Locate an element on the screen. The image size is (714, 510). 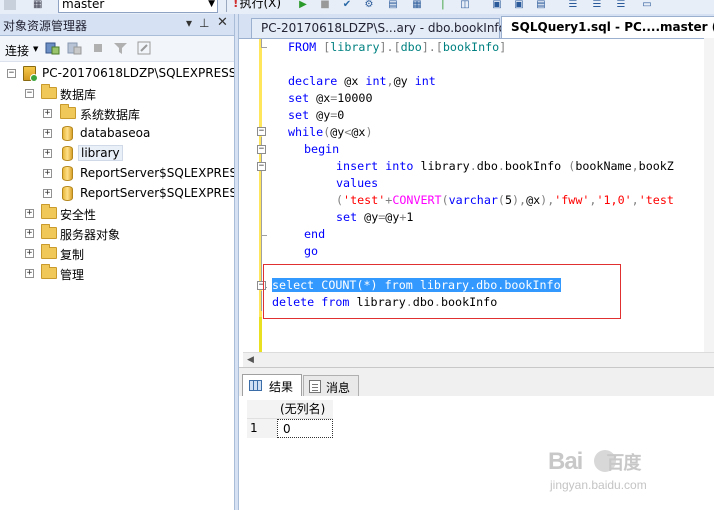
tree-node-server-objects: + 服务器对象 is located at coordinates (117, 234).